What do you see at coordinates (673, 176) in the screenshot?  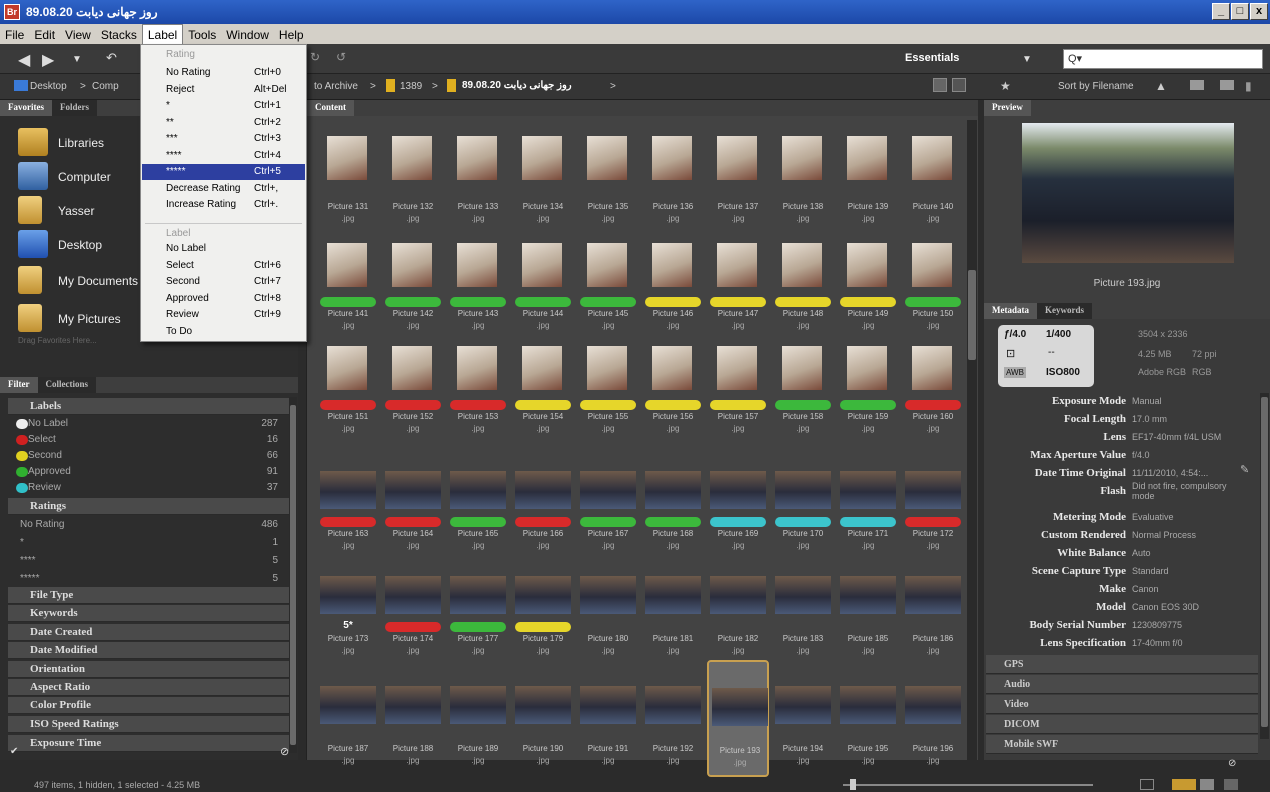 I see `thumbnail: Picture 136 .jpg` at bounding box center [673, 176].